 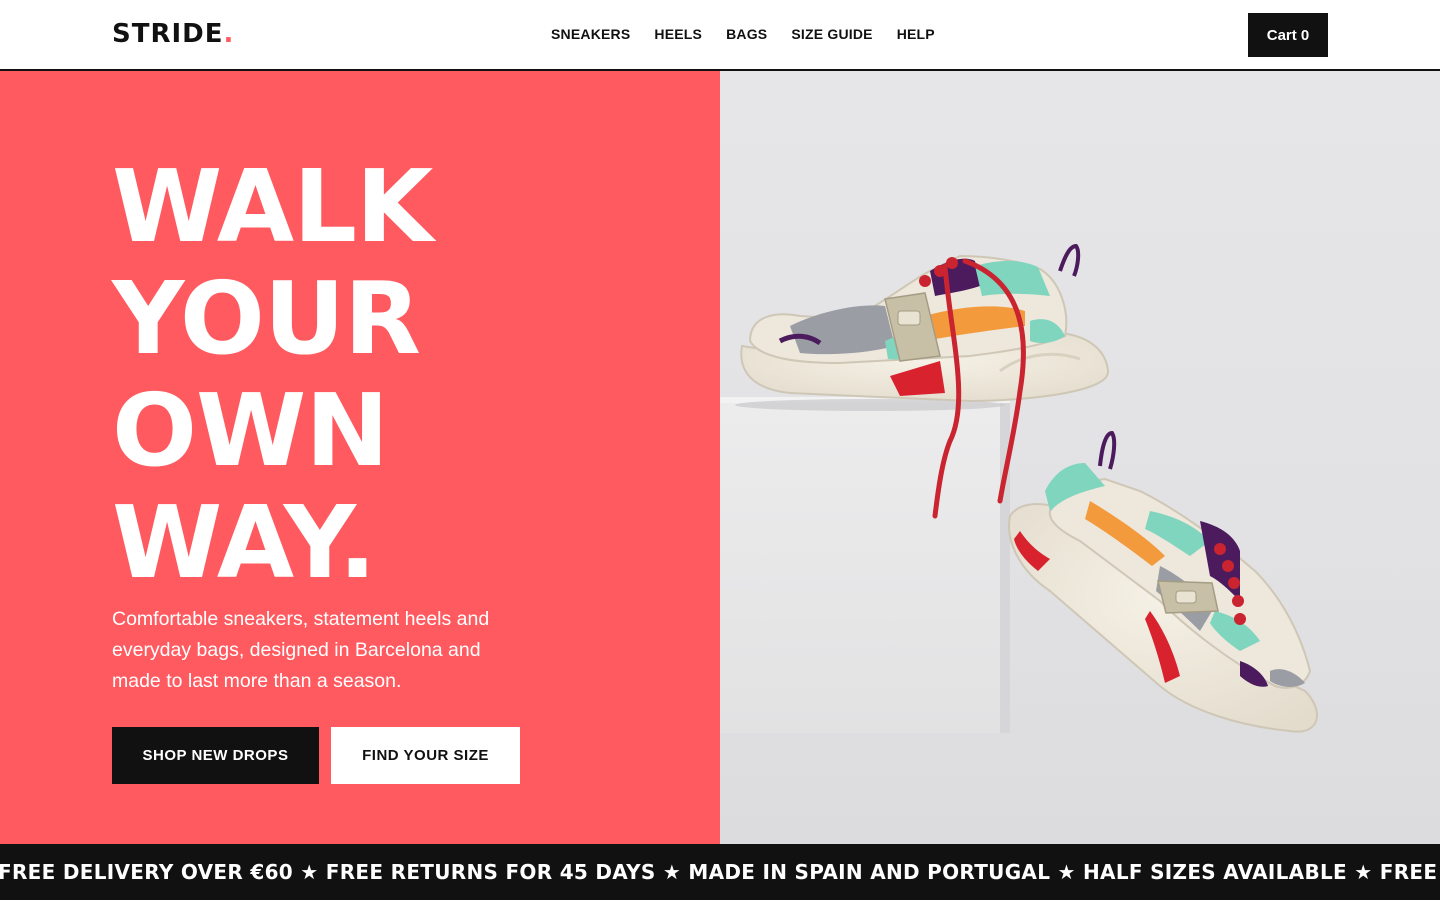 I want to click on hero-headline: WALK YOUR OWN WAY., so click(x=272, y=374).